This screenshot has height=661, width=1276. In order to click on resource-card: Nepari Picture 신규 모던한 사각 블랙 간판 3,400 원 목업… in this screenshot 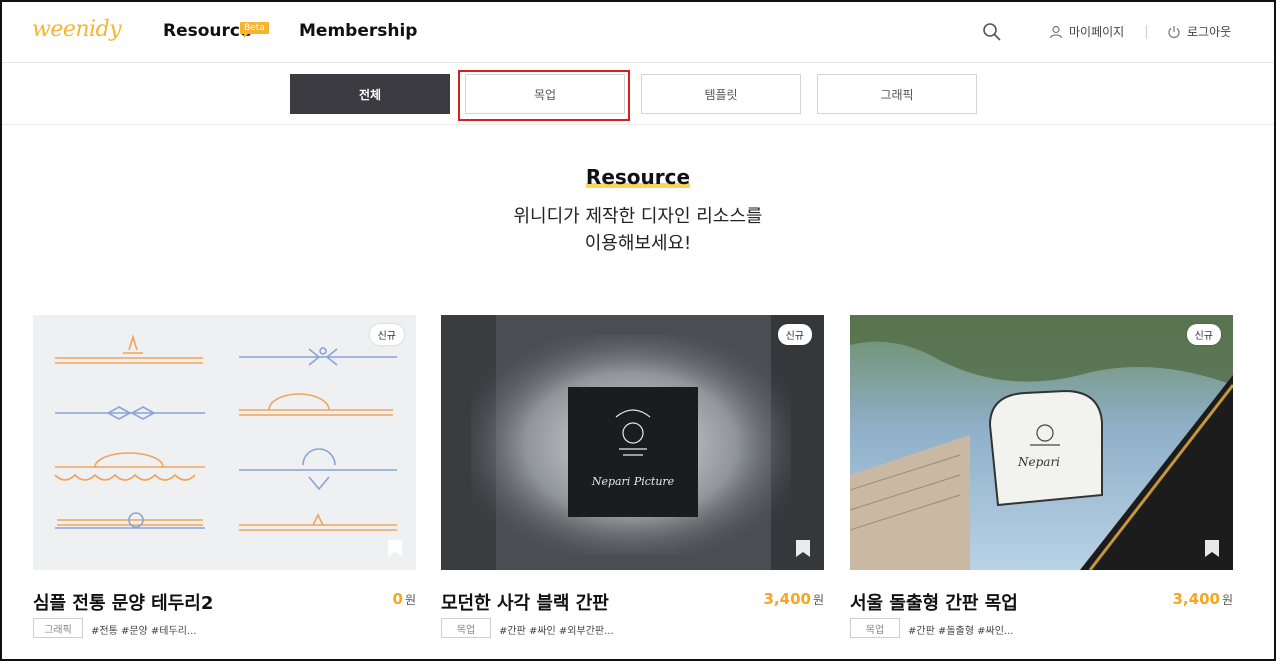, I will do `click(632, 476)`.